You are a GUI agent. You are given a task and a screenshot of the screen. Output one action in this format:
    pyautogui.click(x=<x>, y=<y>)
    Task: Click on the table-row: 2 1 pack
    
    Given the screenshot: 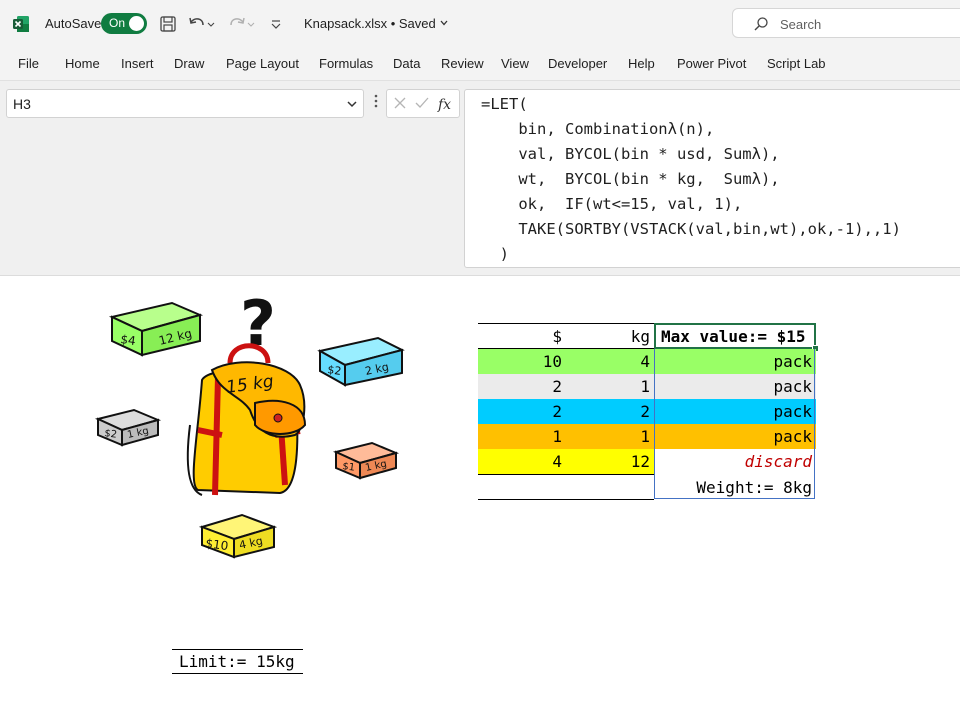 What is the action you would take?
    pyautogui.click(x=647, y=386)
    